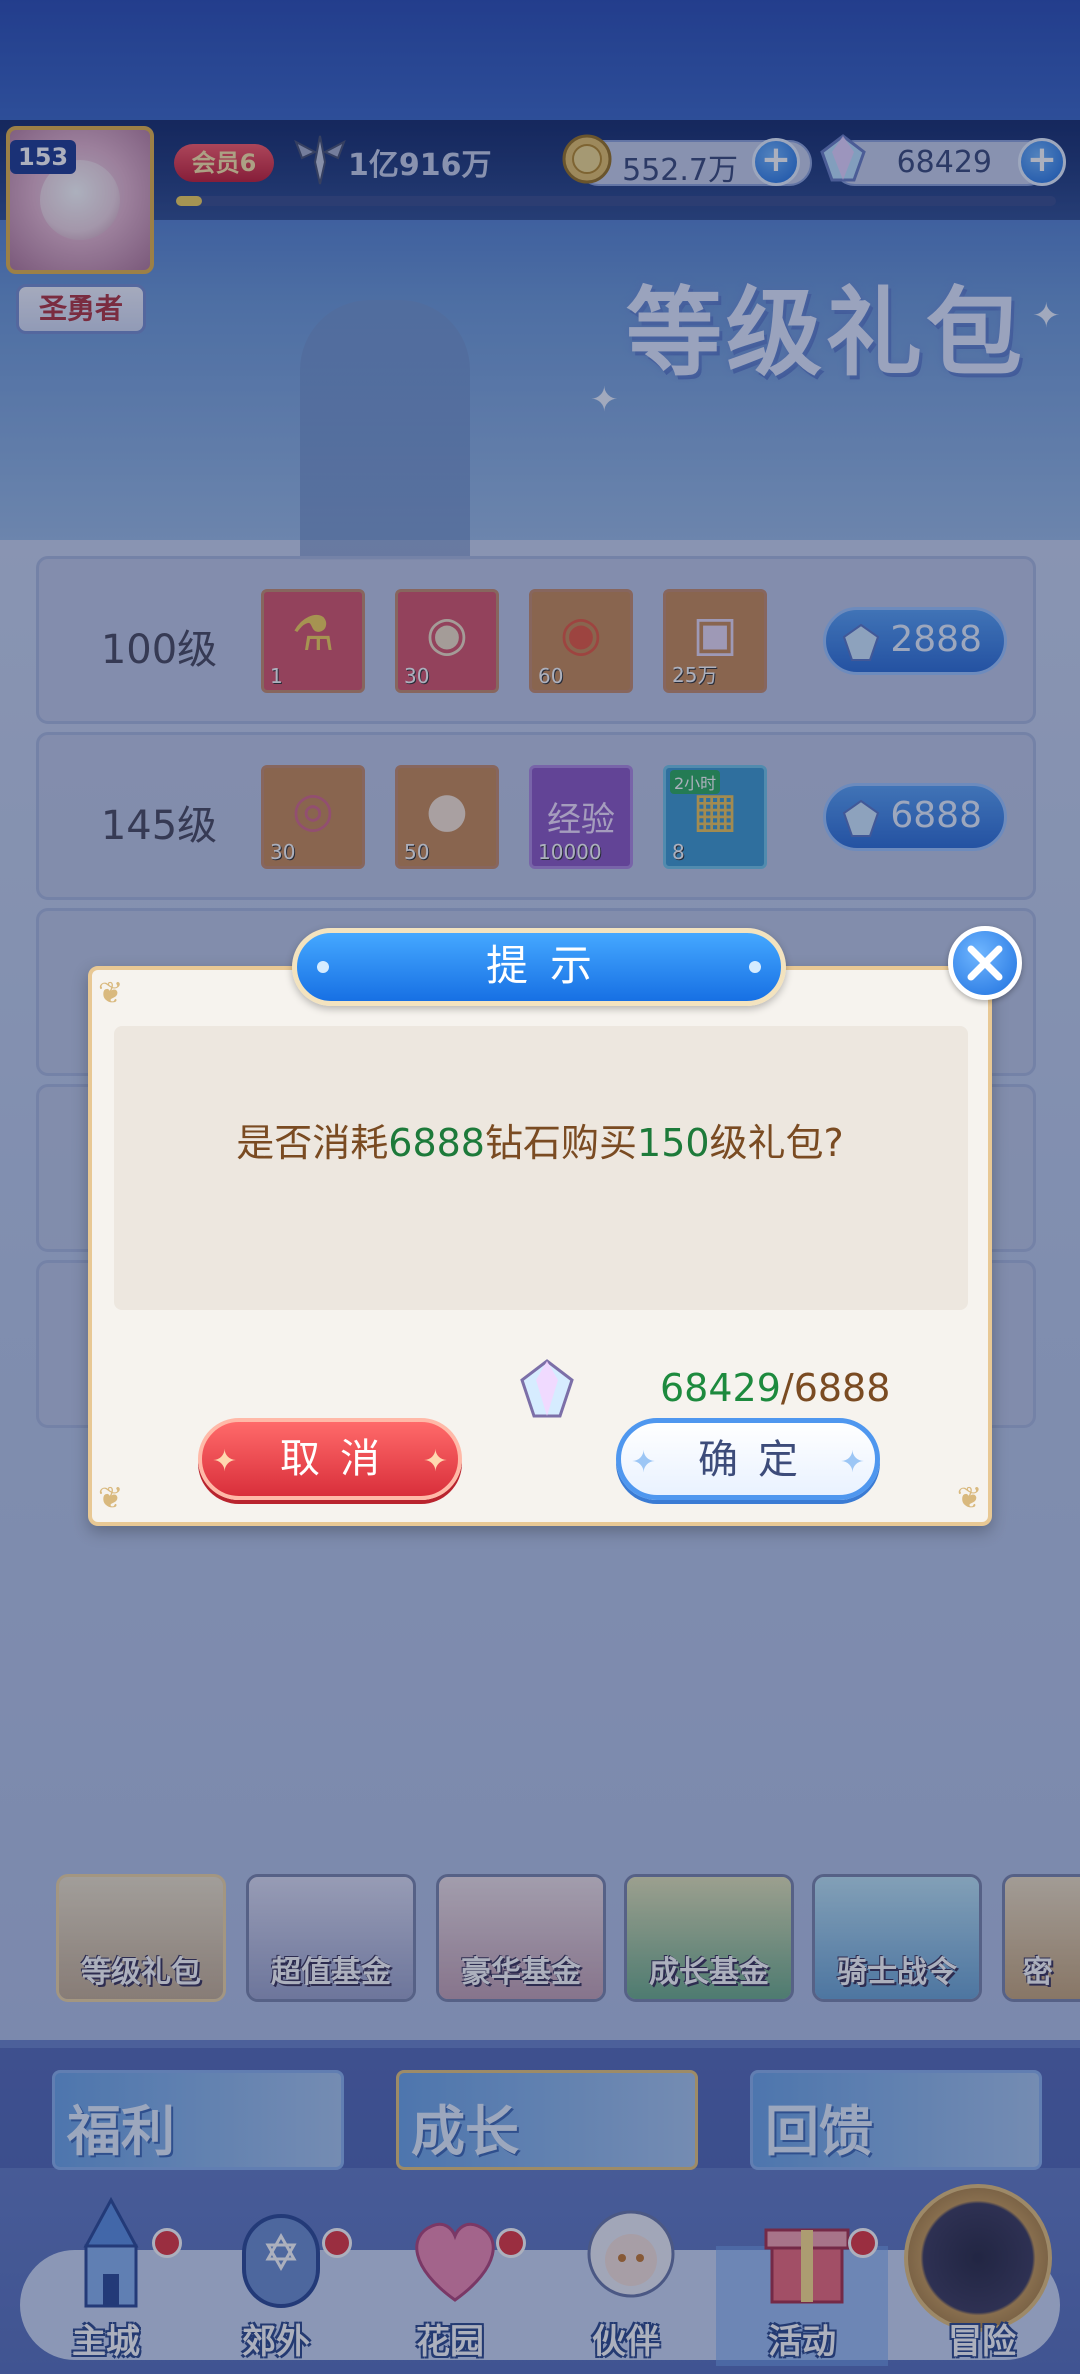  Describe the element at coordinates (758, 1460) in the screenshot. I see `confirm-label: 确定` at that location.